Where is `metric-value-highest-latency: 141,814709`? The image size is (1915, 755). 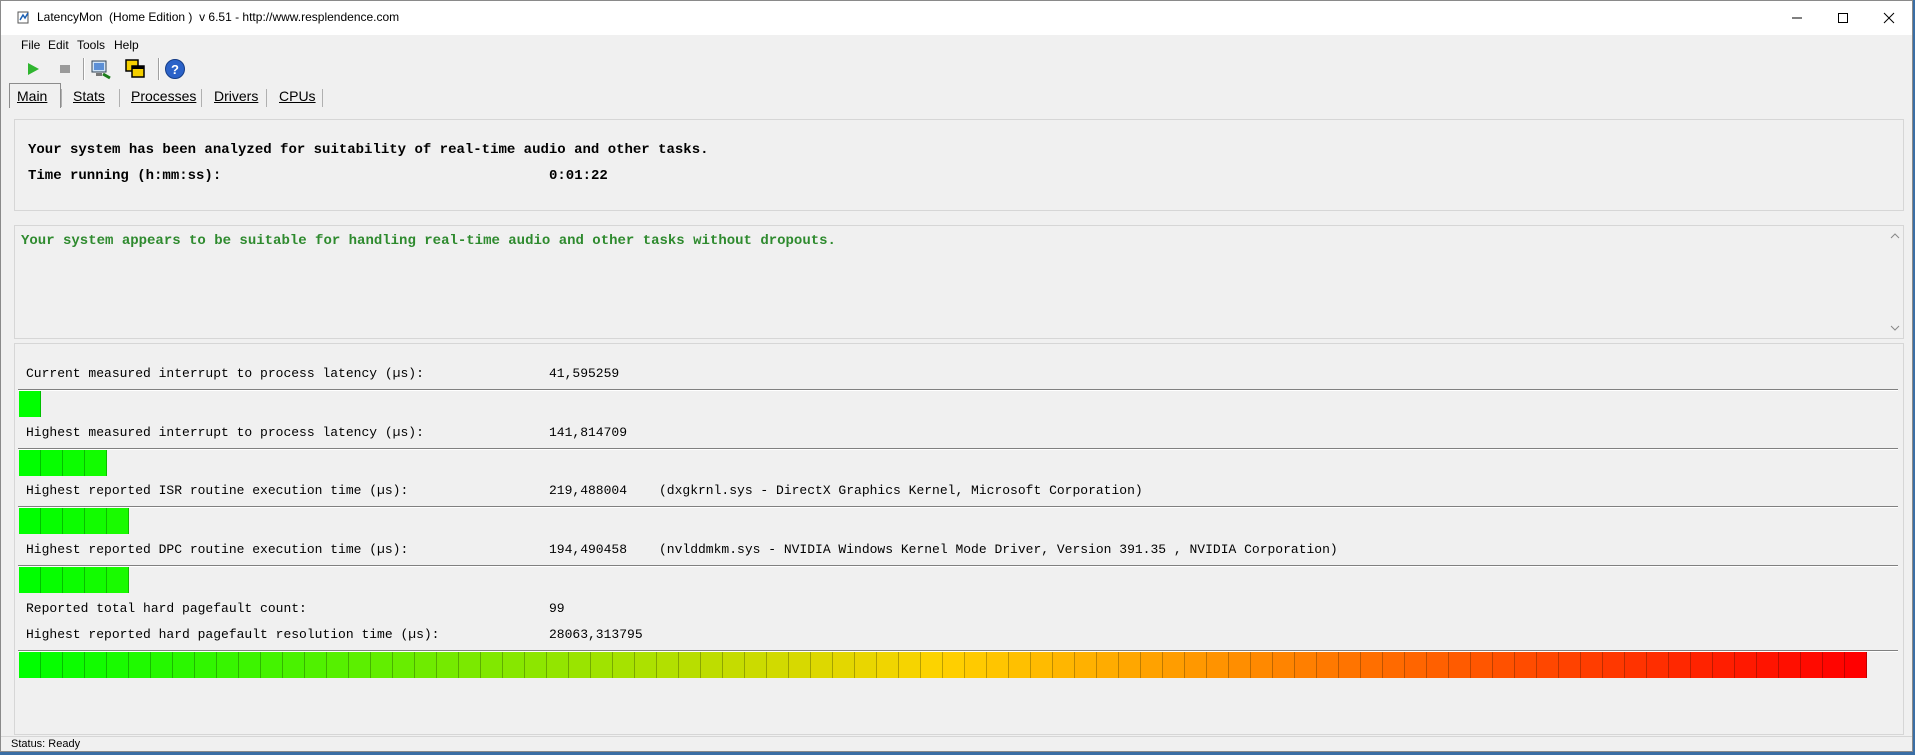 metric-value-highest-latency: 141,814709 is located at coordinates (588, 432).